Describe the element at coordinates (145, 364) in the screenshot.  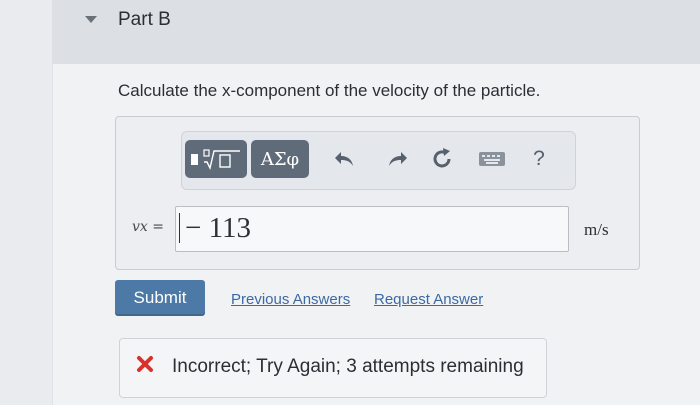
I see `red-x-icon` at that location.